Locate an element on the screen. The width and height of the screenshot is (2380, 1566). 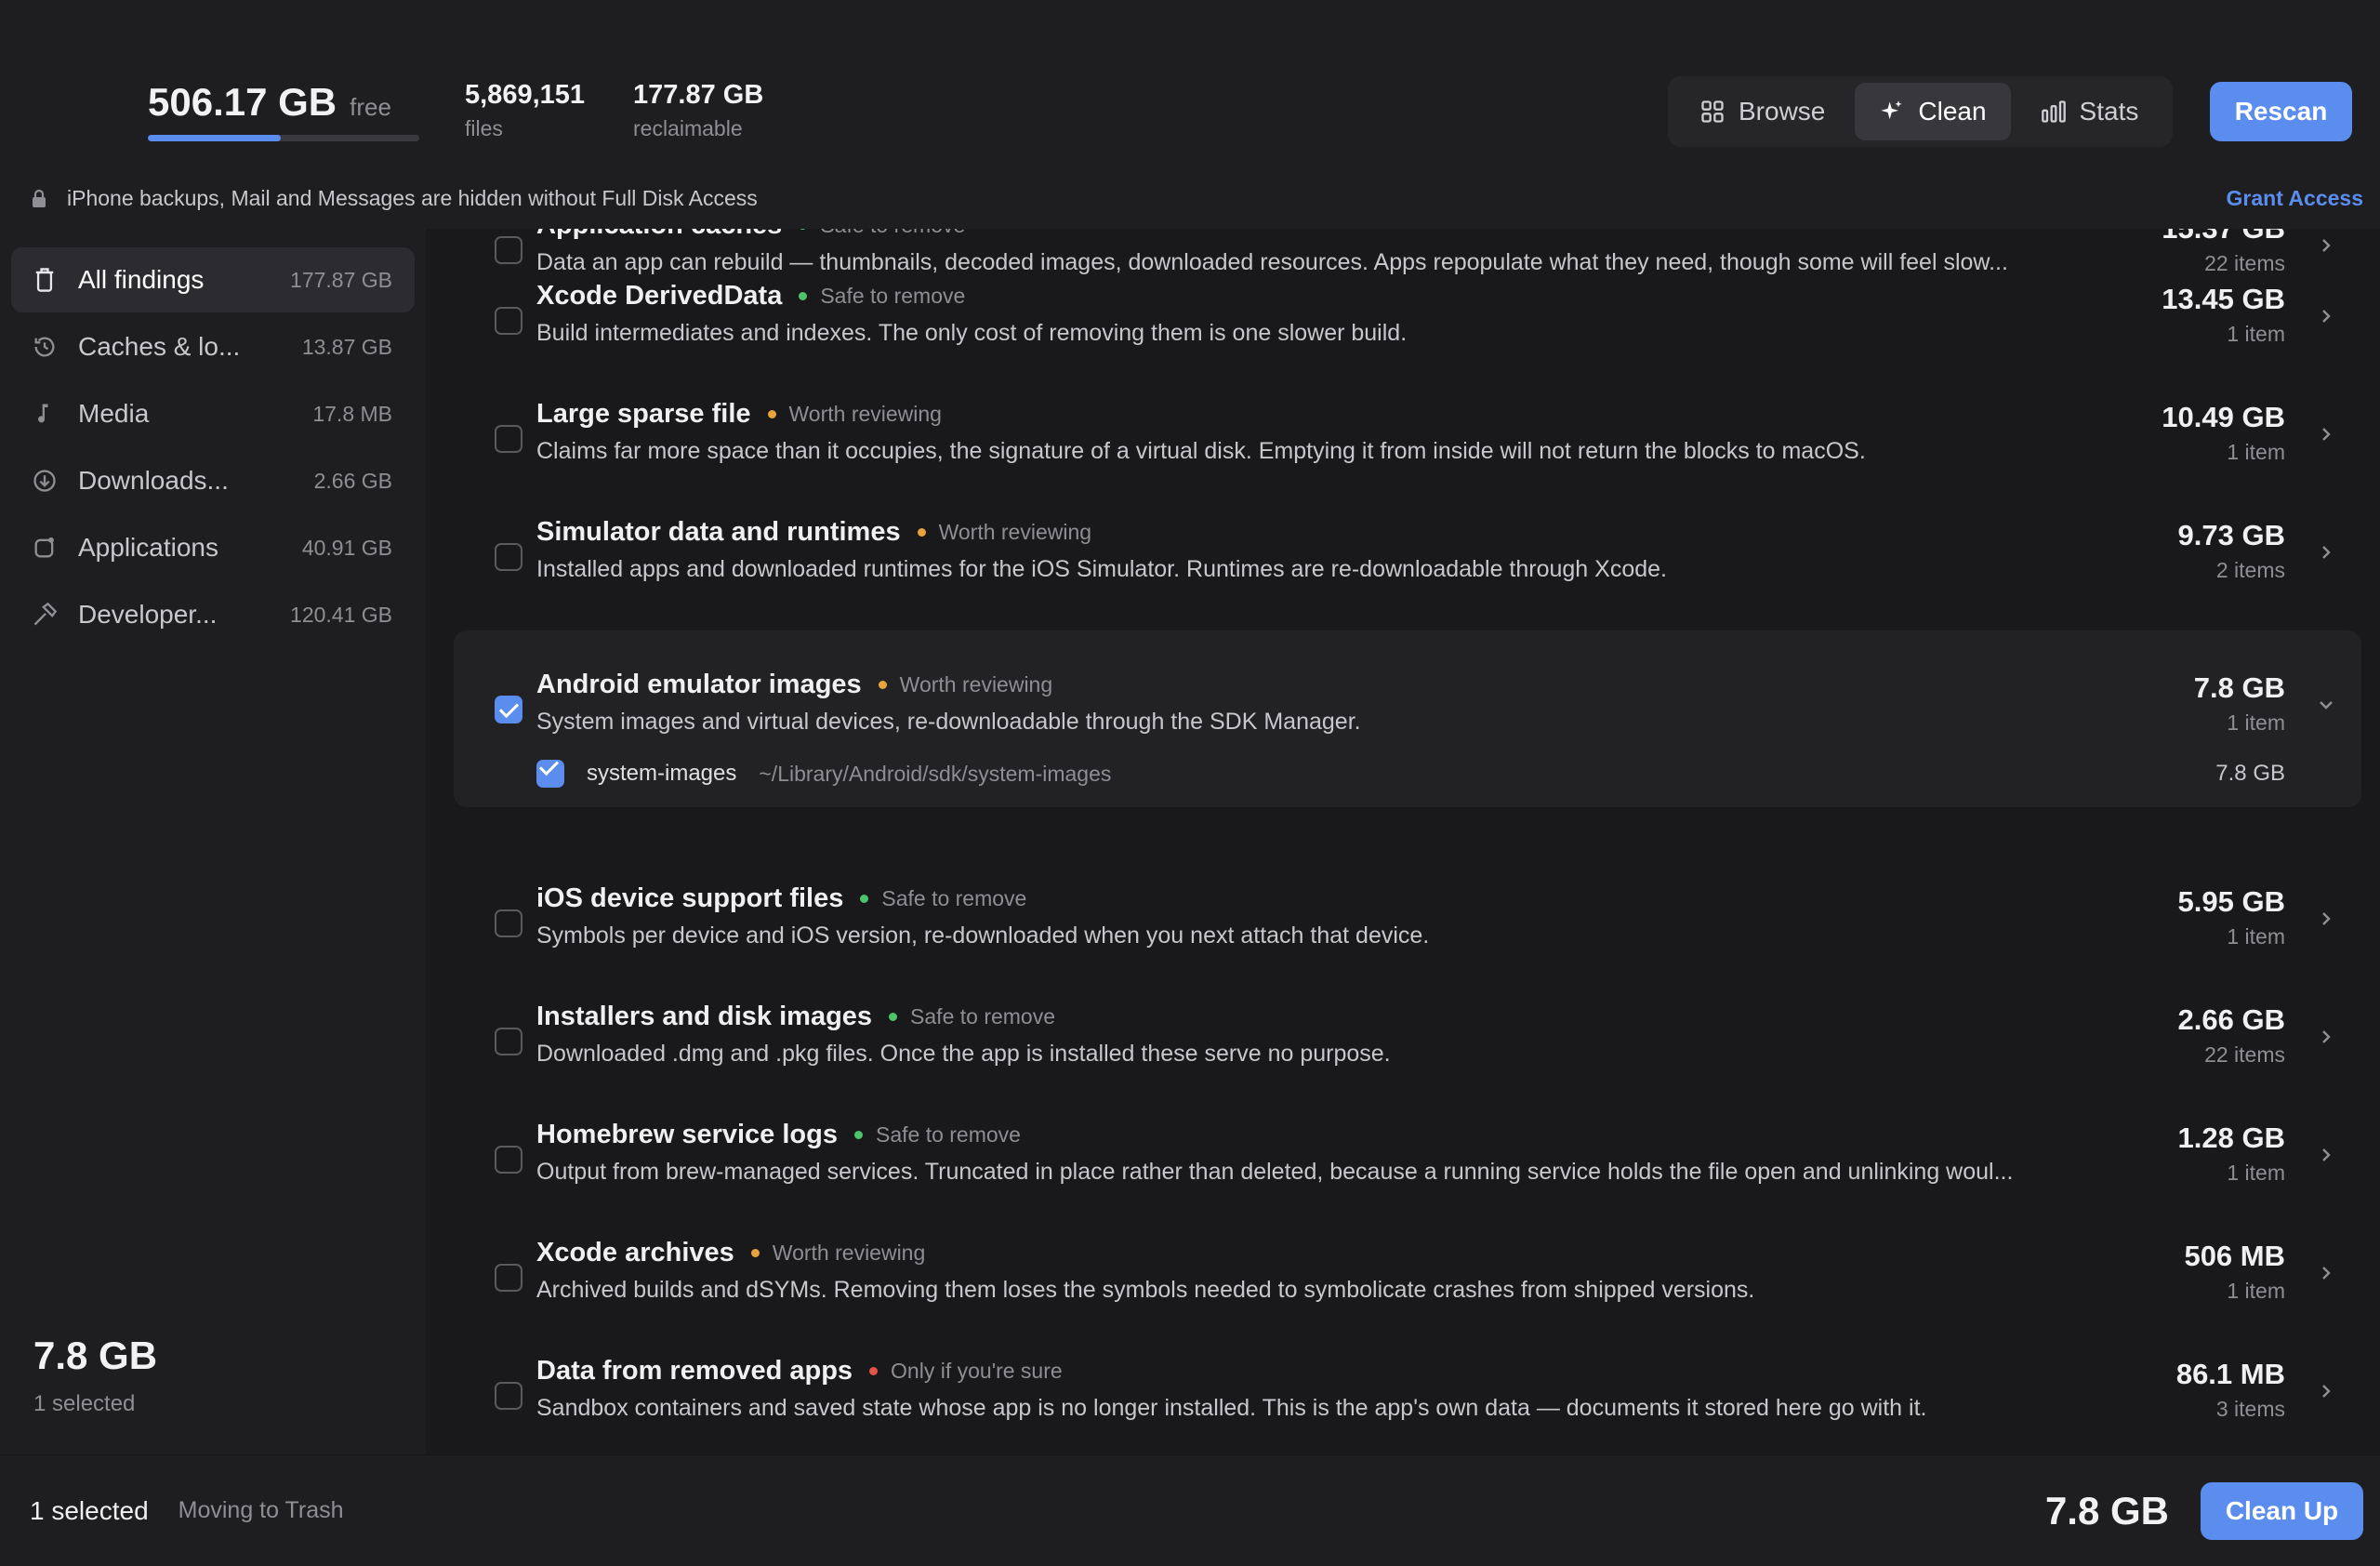
view-switcher: Browse Clean Stats is located at coordinates (1920, 111).